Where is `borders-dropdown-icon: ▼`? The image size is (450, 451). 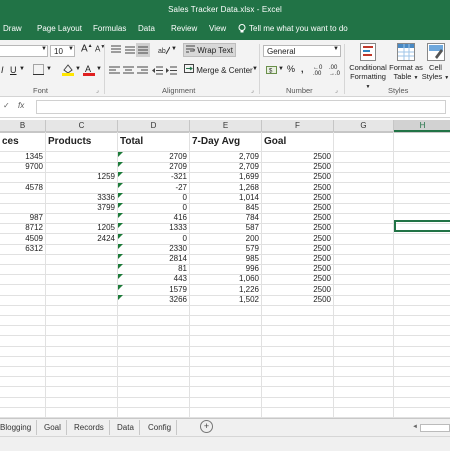
borders-dropdown-icon: ▼ is located at coordinates (49, 69).